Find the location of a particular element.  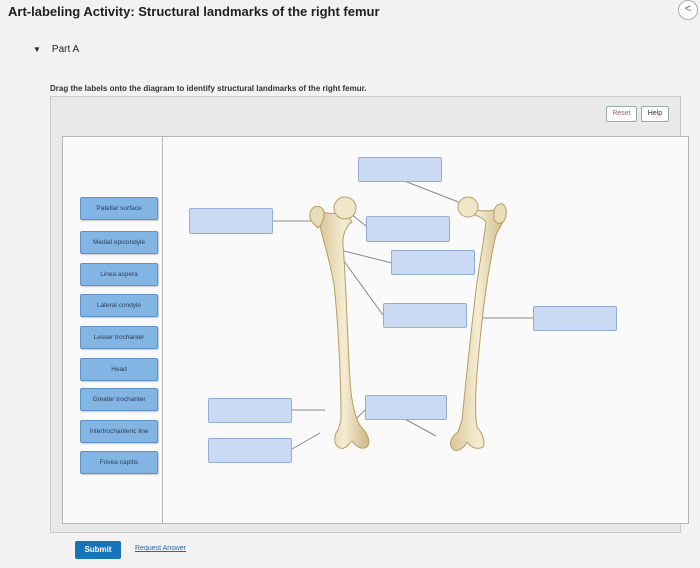

submit-button: Submit is located at coordinates (98, 550).